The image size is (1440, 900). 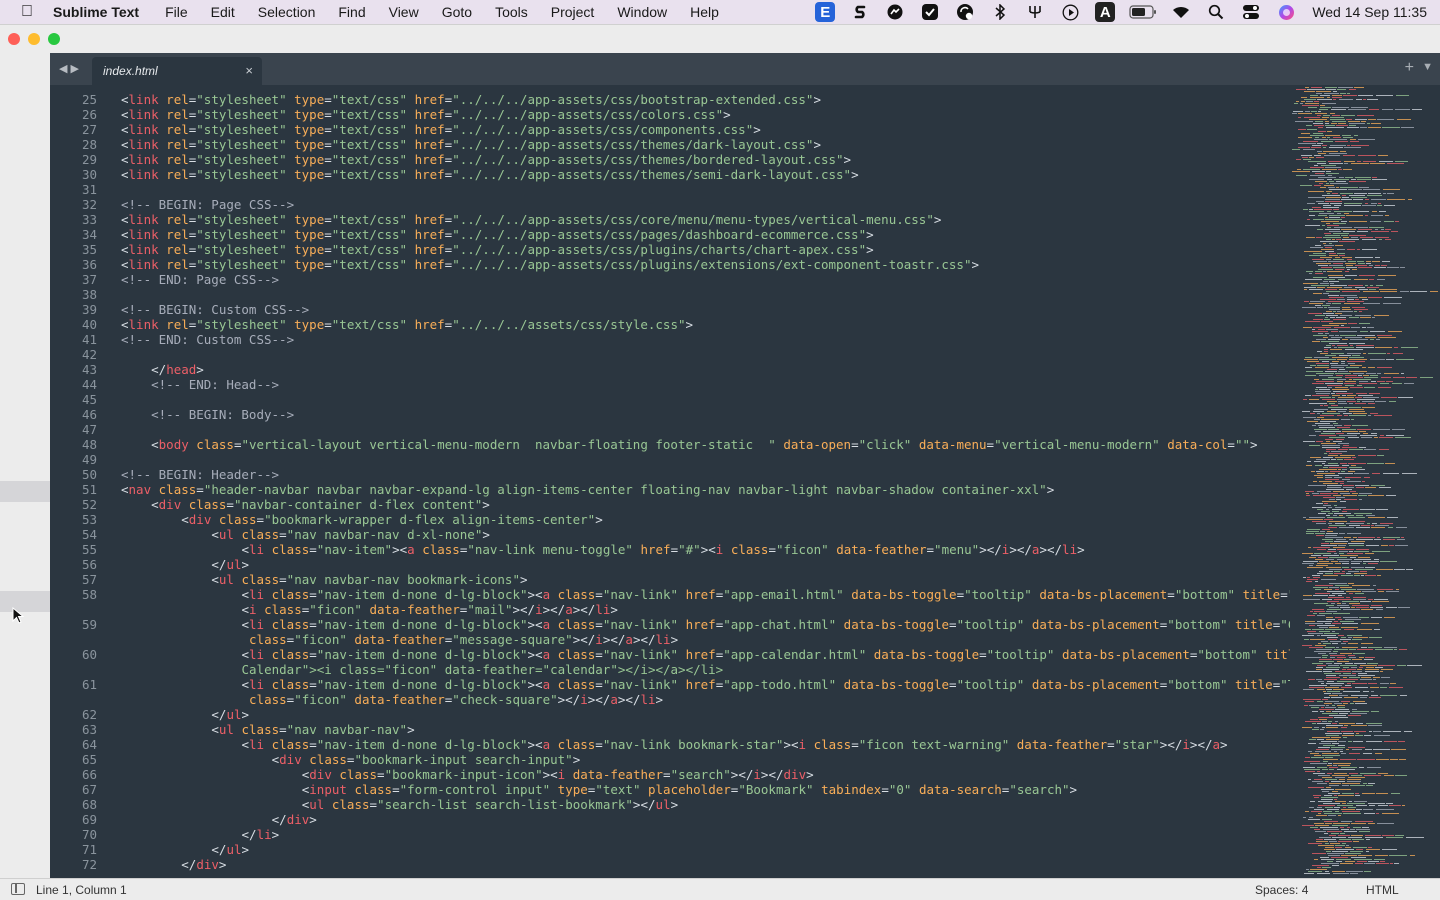 I want to click on play-icon, so click(x=1070, y=12).